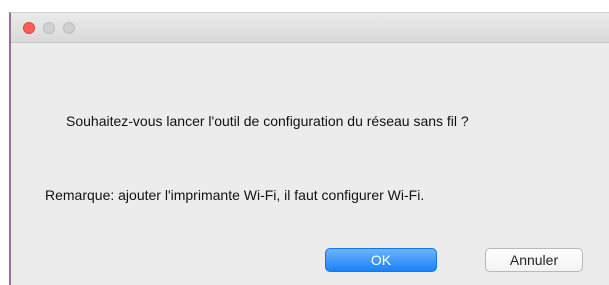 This screenshot has height=285, width=609. Describe the element at coordinates (49, 28) in the screenshot. I see `minimize-icon` at that location.